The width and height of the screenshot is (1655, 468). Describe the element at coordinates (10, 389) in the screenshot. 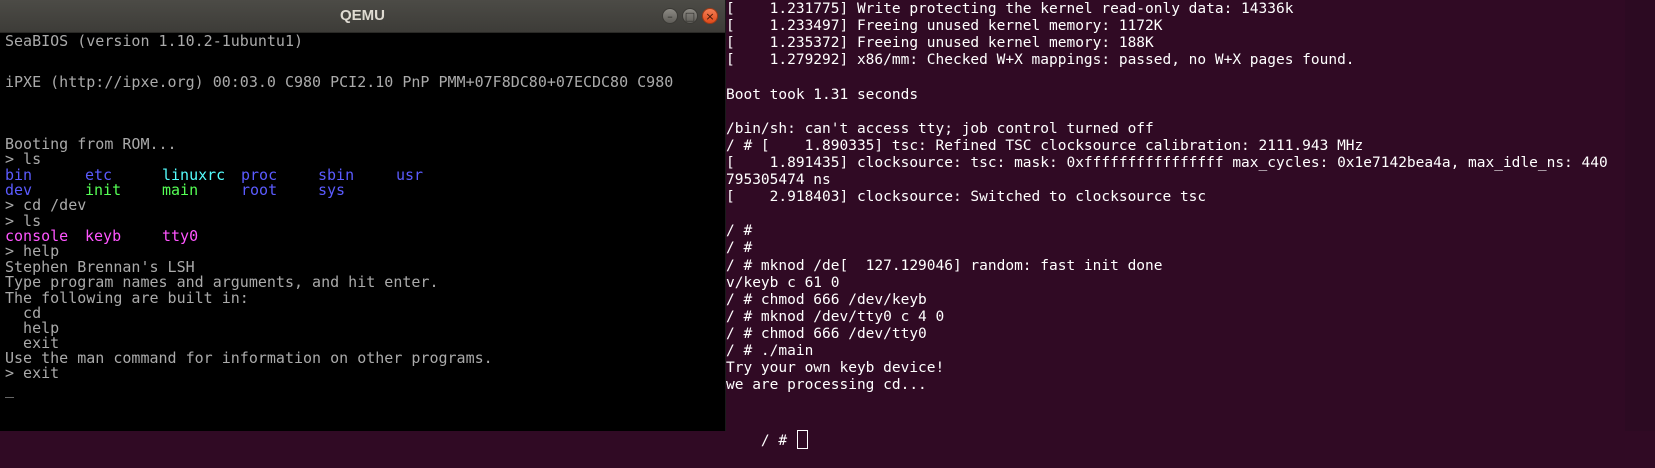

I see `console-cursor: _` at that location.